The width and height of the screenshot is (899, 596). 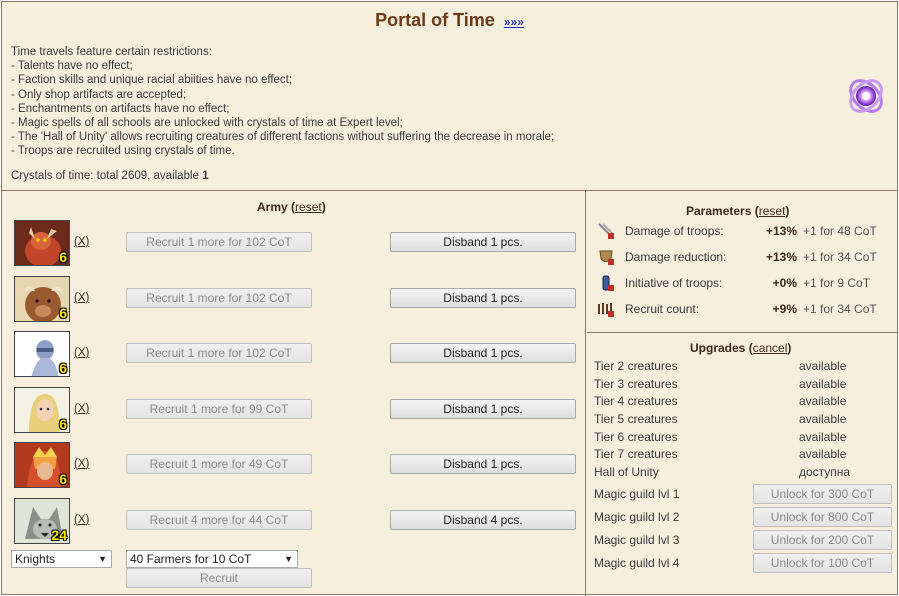 What do you see at coordinates (742, 231) in the screenshot?
I see `parameter-row: Damage of troops: +13% +1 for 48 CoT` at bounding box center [742, 231].